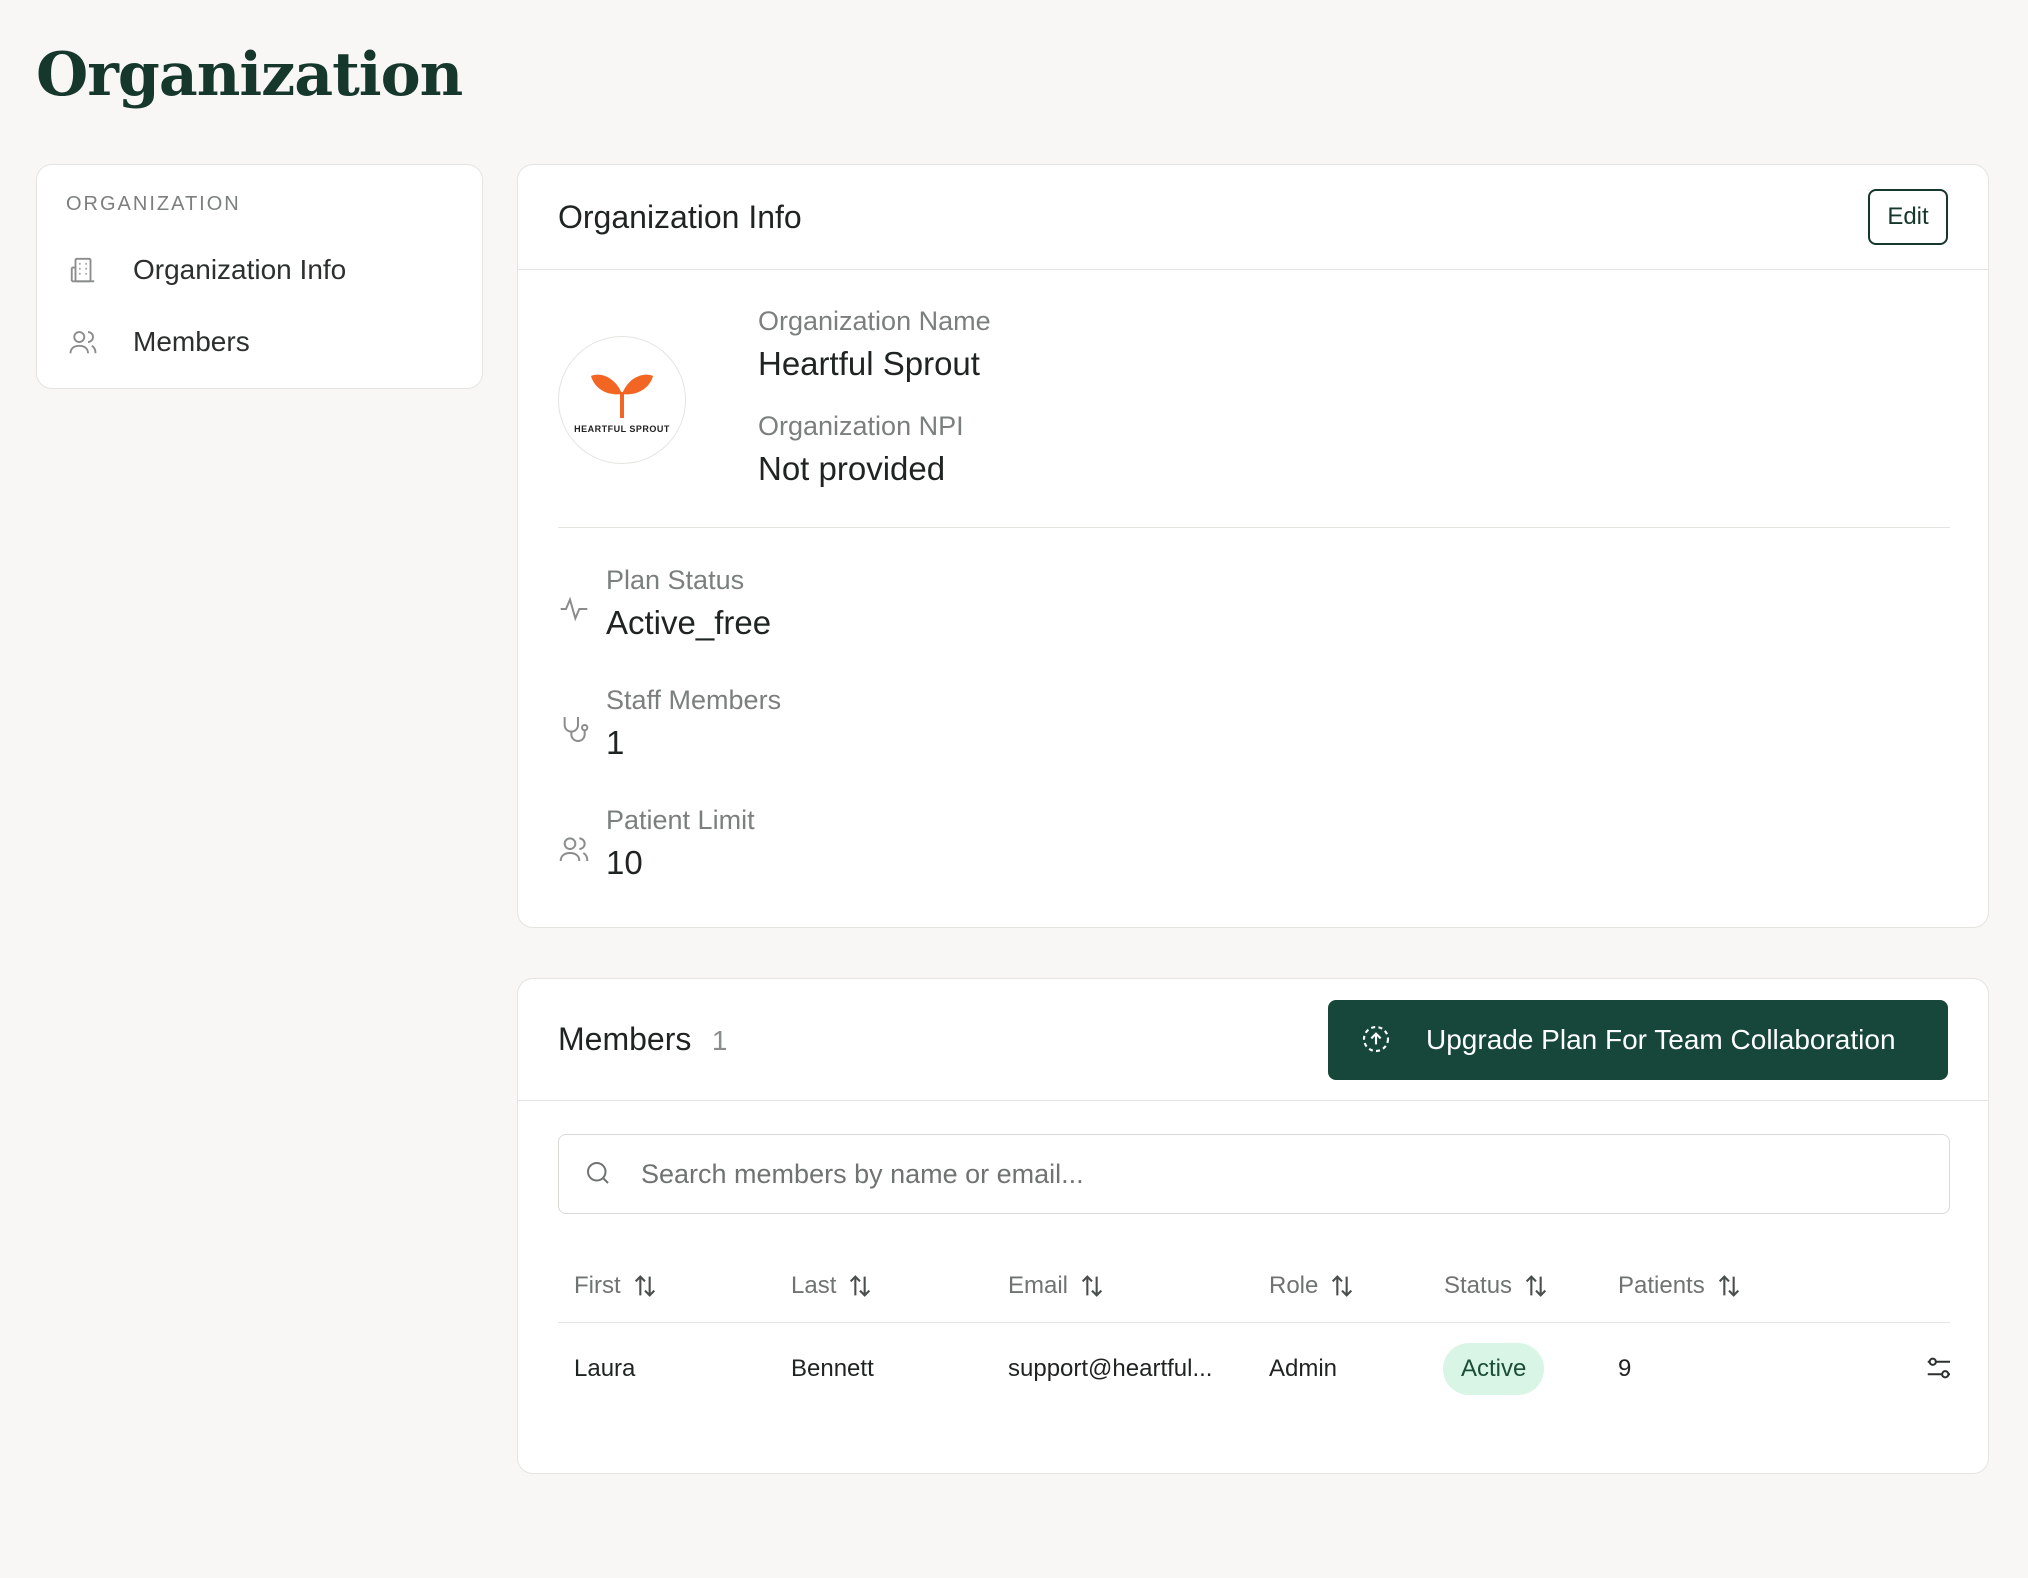 The width and height of the screenshot is (2028, 1578). I want to click on sidebar-item-label: Members, so click(191, 341).